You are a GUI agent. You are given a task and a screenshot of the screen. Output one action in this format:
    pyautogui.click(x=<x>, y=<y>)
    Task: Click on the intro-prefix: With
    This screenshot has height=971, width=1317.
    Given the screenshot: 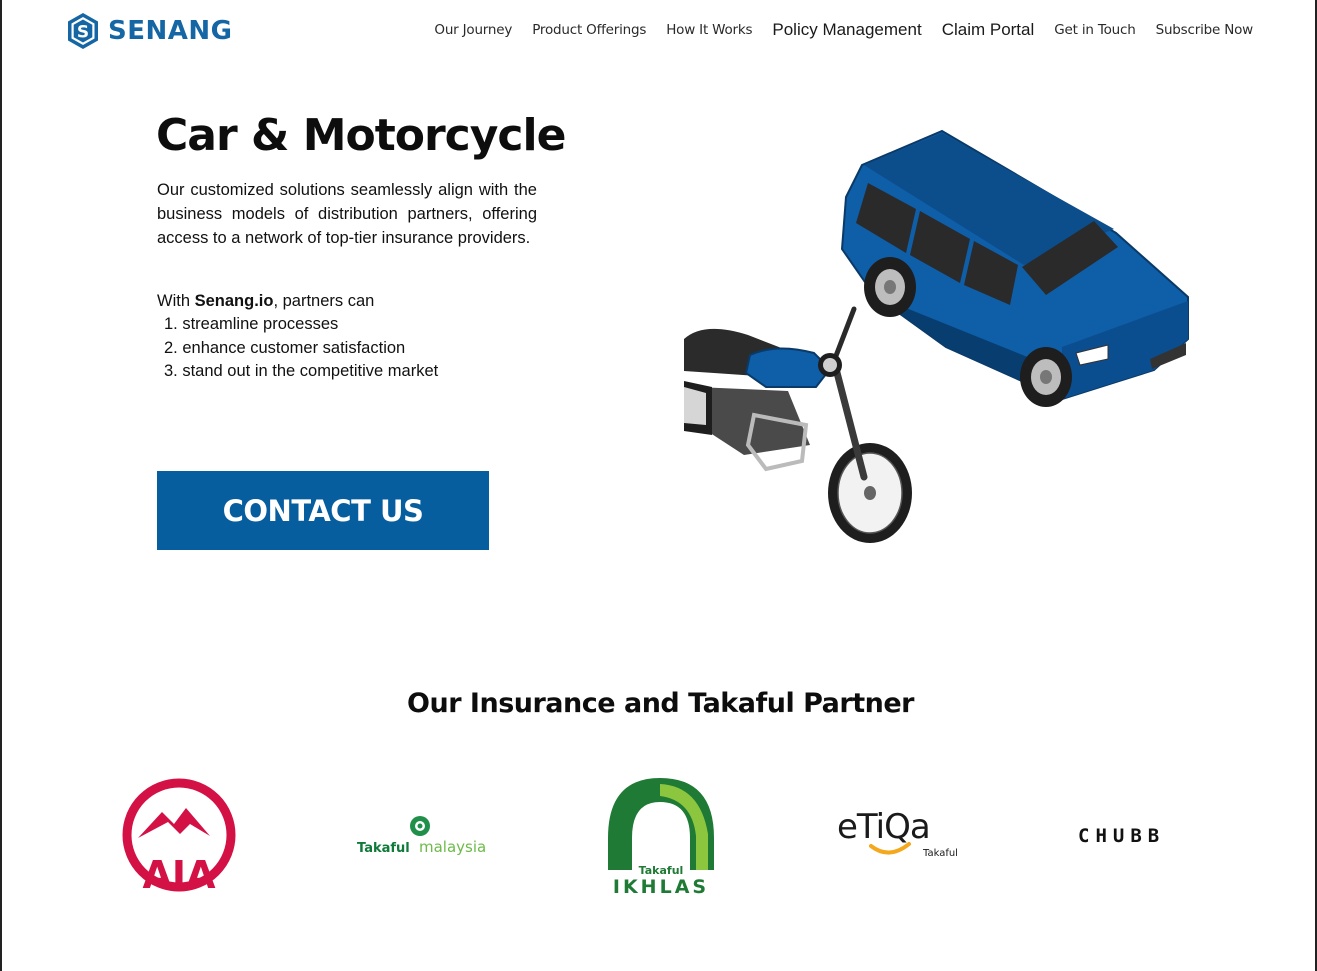 What is the action you would take?
    pyautogui.click(x=176, y=301)
    